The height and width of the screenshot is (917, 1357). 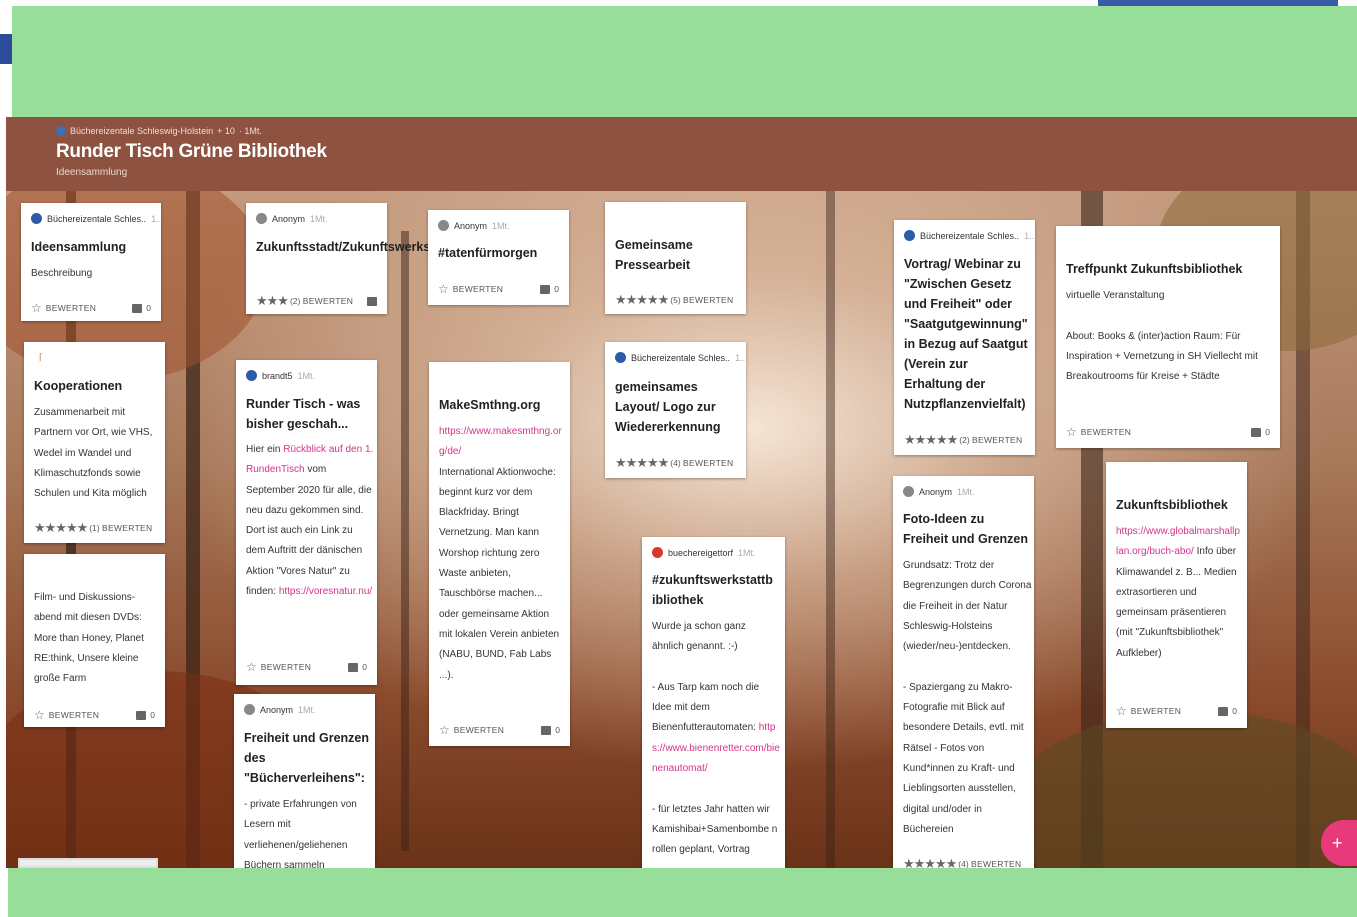 I want to click on minimized-panel, so click(x=88, y=863).